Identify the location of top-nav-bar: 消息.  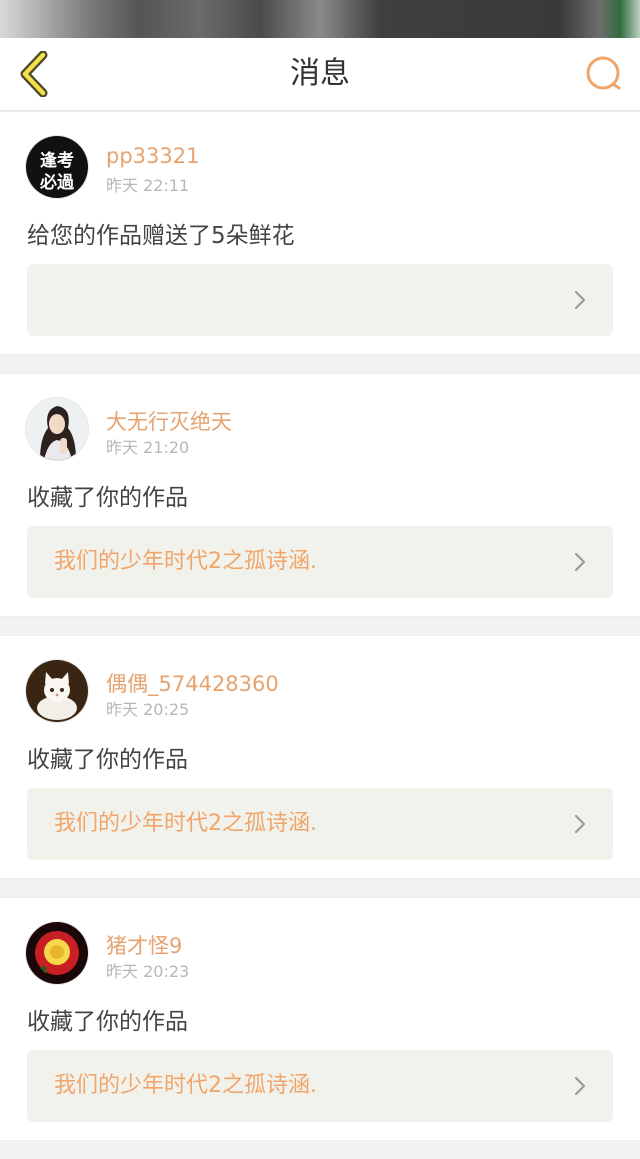
(320, 74).